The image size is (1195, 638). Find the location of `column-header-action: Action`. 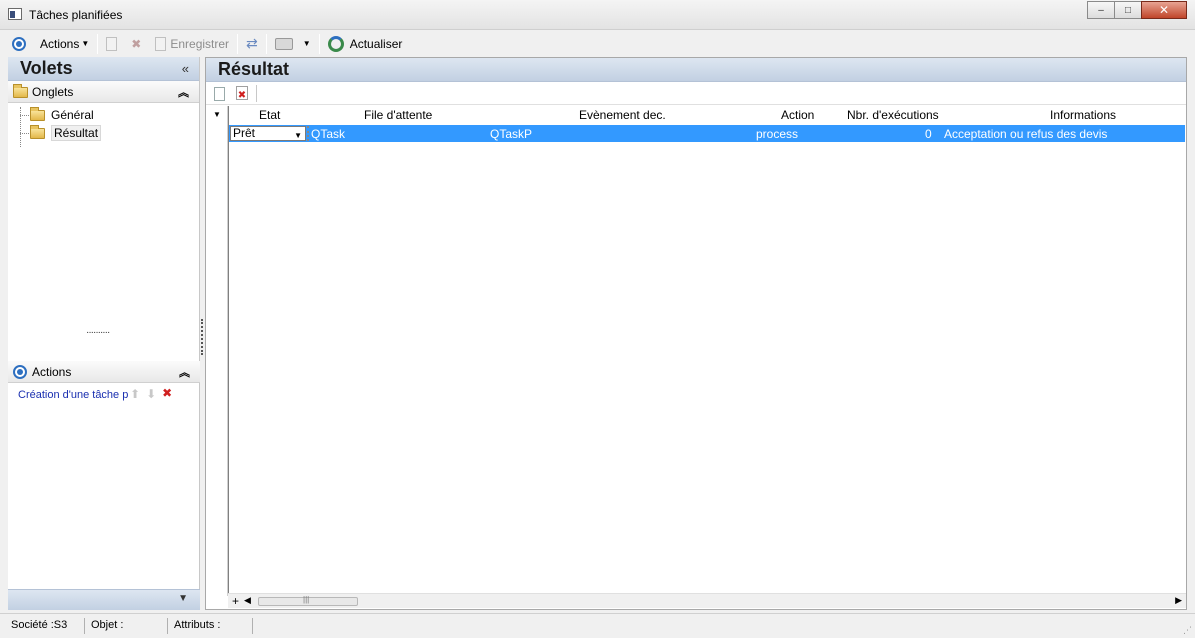

column-header-action: Action is located at coordinates (797, 115).